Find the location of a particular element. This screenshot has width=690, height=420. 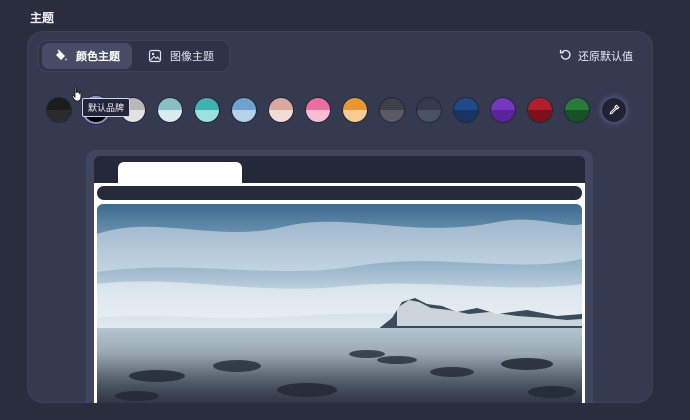

image-icon is located at coordinates (155, 56).